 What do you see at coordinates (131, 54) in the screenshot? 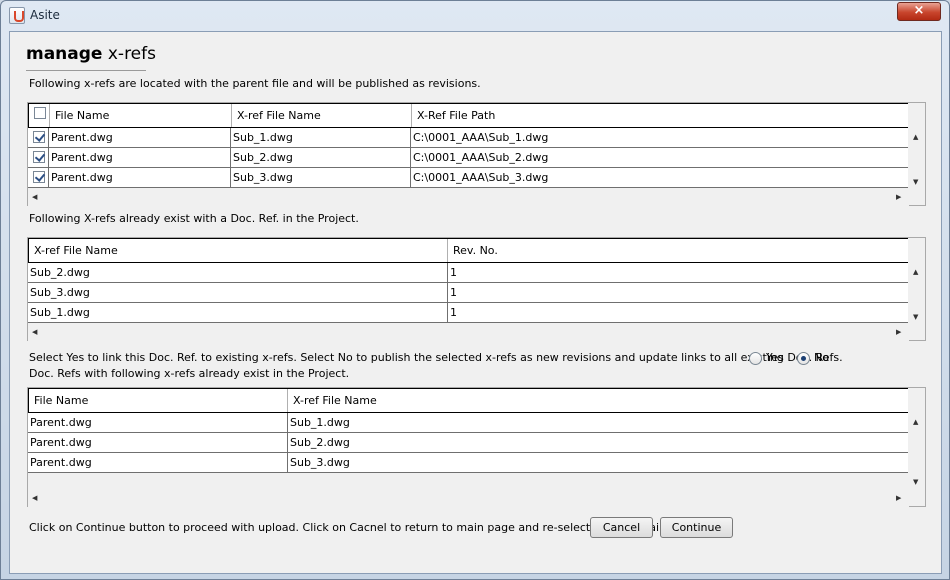
I see `page-title-rest: x-refs` at bounding box center [131, 54].